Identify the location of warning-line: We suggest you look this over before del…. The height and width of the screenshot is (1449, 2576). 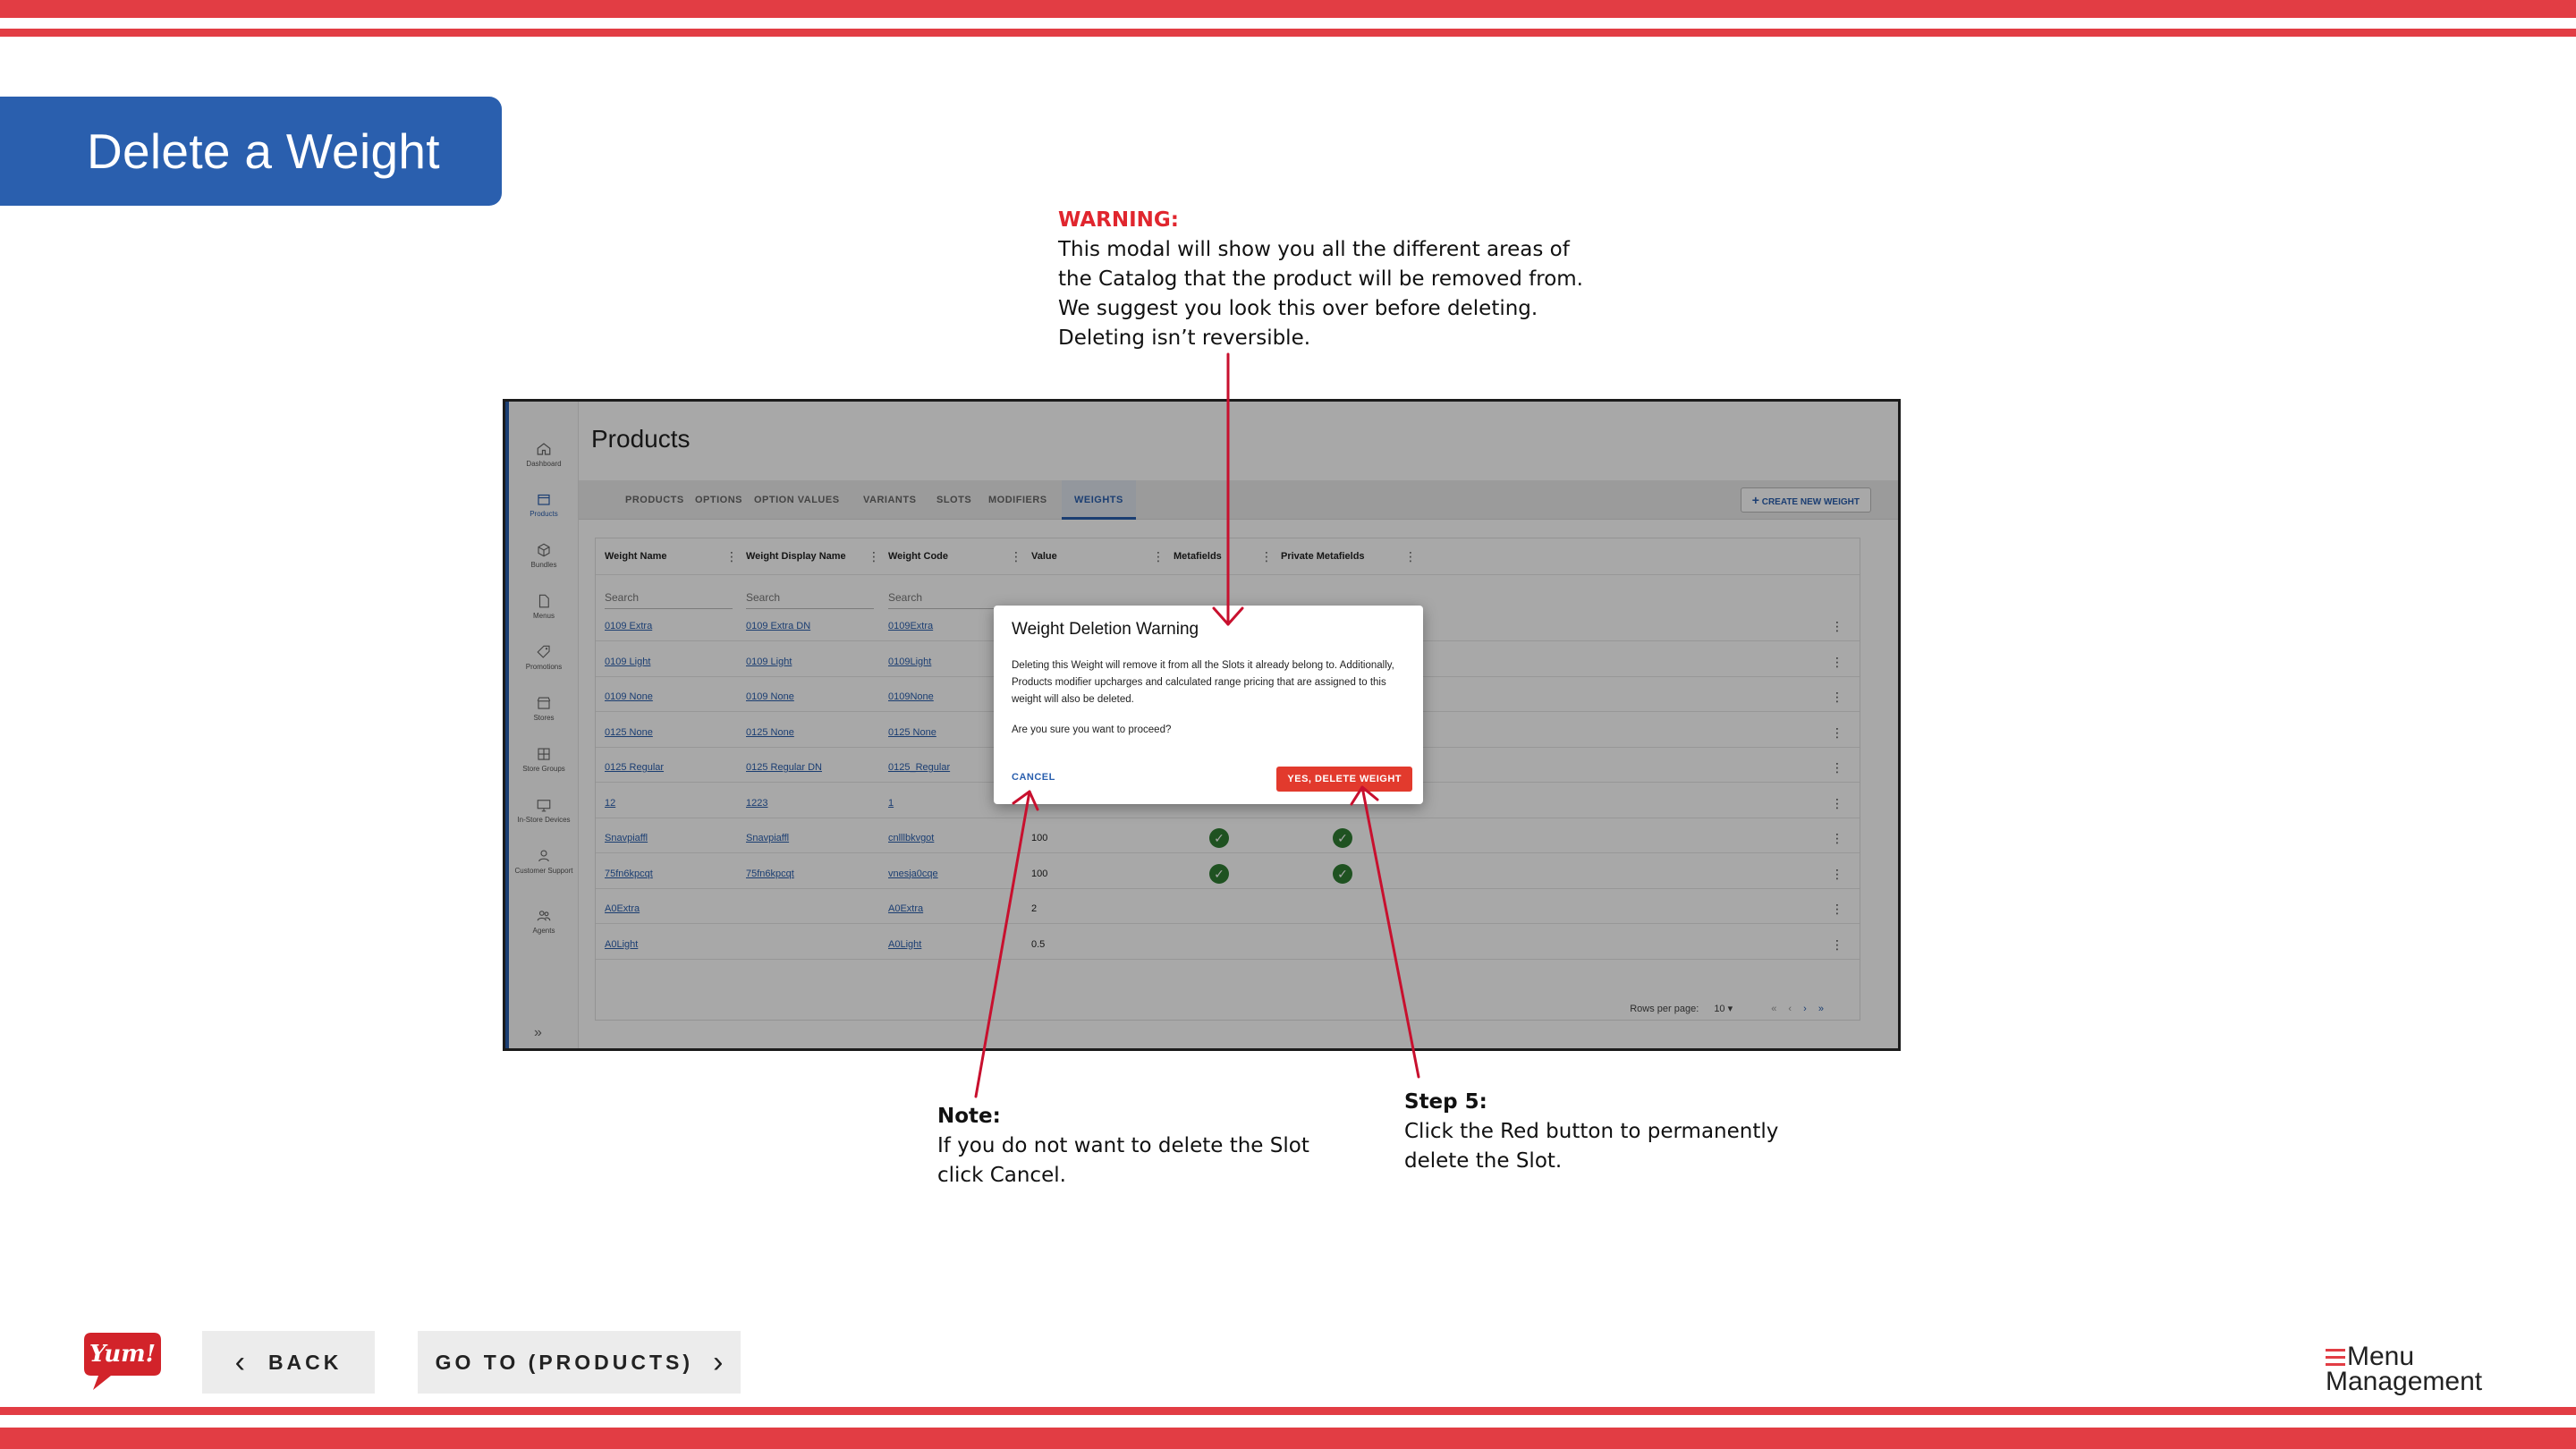
(1298, 308).